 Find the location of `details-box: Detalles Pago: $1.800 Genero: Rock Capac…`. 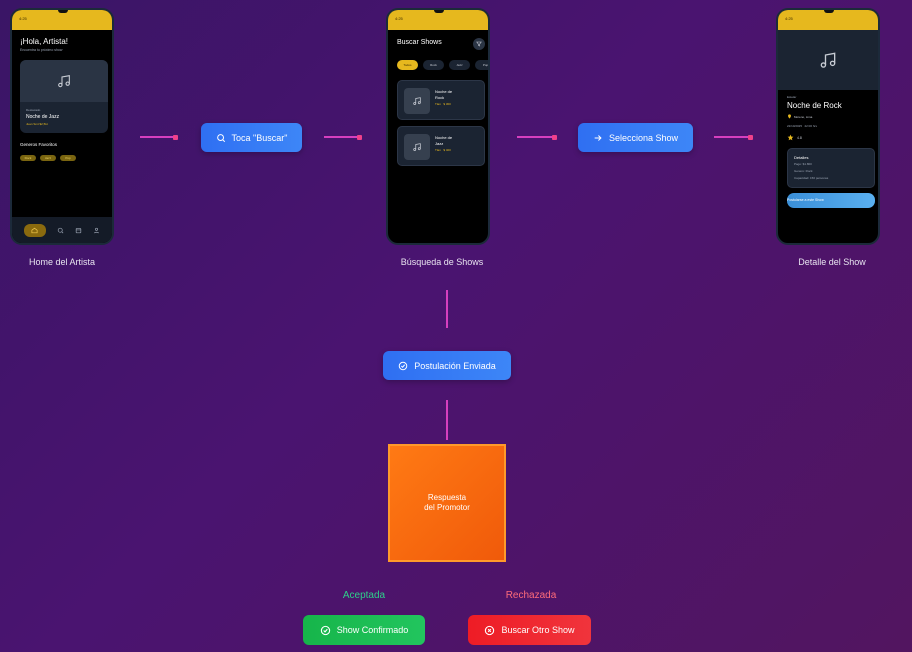

details-box: Detalles Pago: $1.800 Genero: Rock Capac… is located at coordinates (831, 168).